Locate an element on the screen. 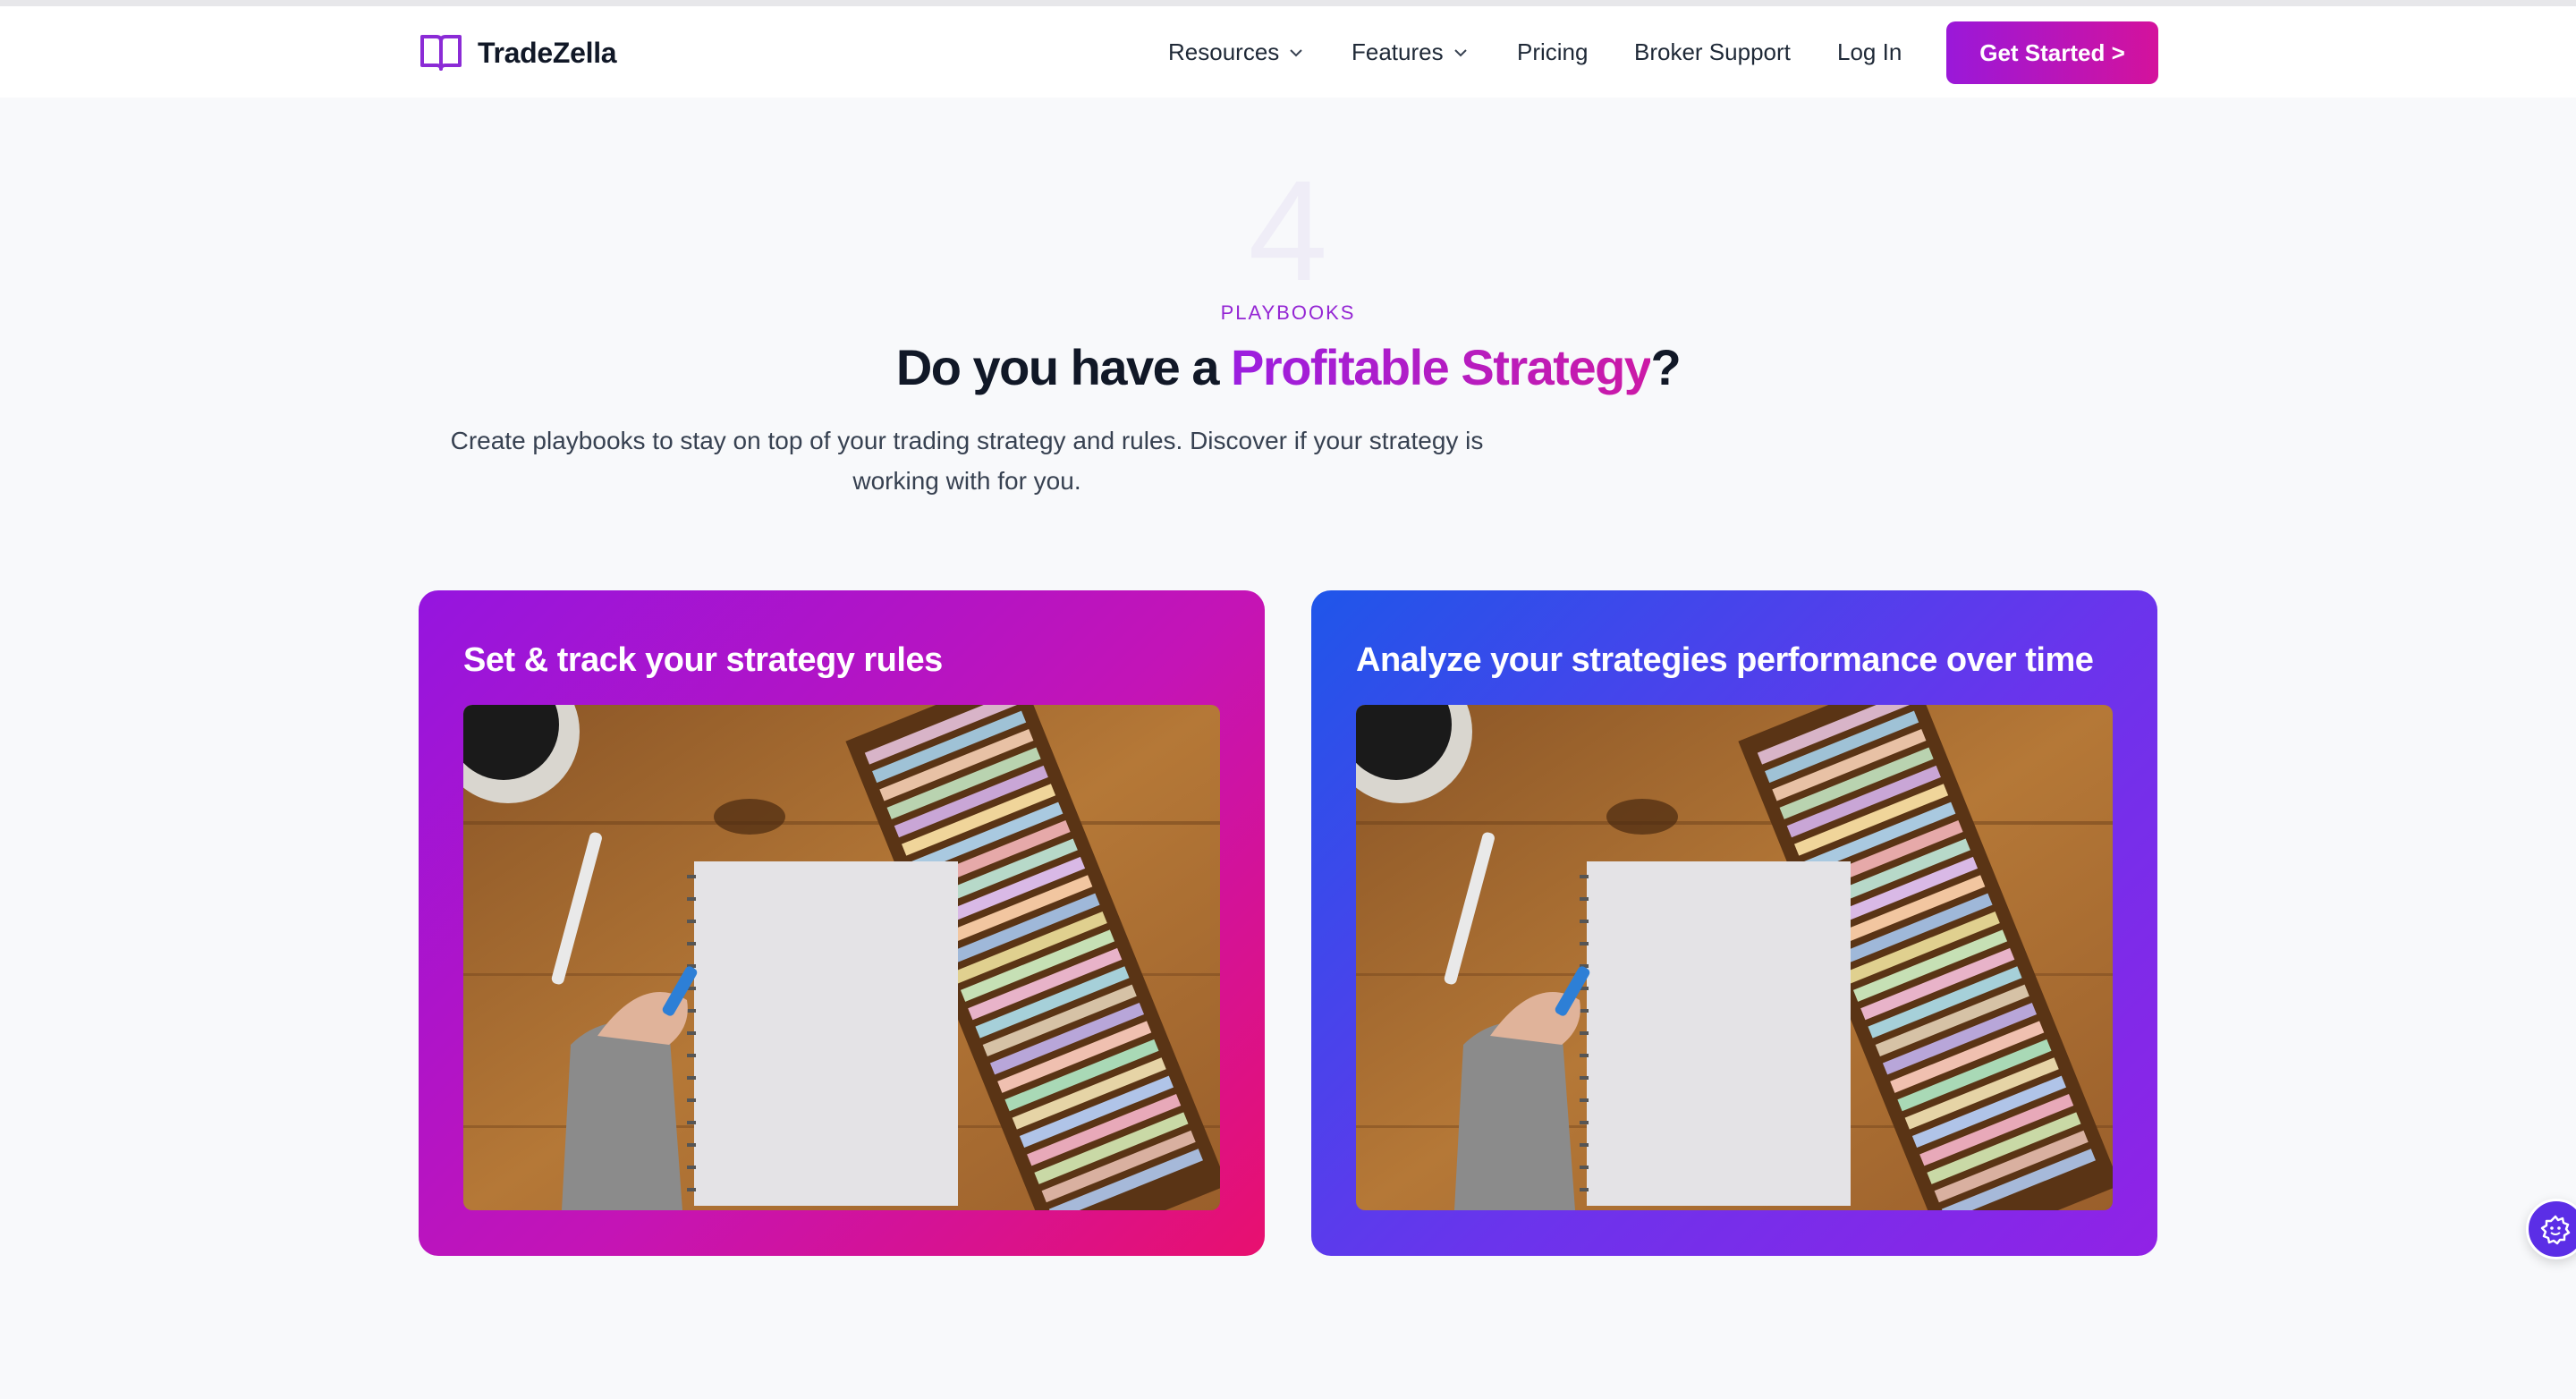  nav-features: Features is located at coordinates (1410, 52).